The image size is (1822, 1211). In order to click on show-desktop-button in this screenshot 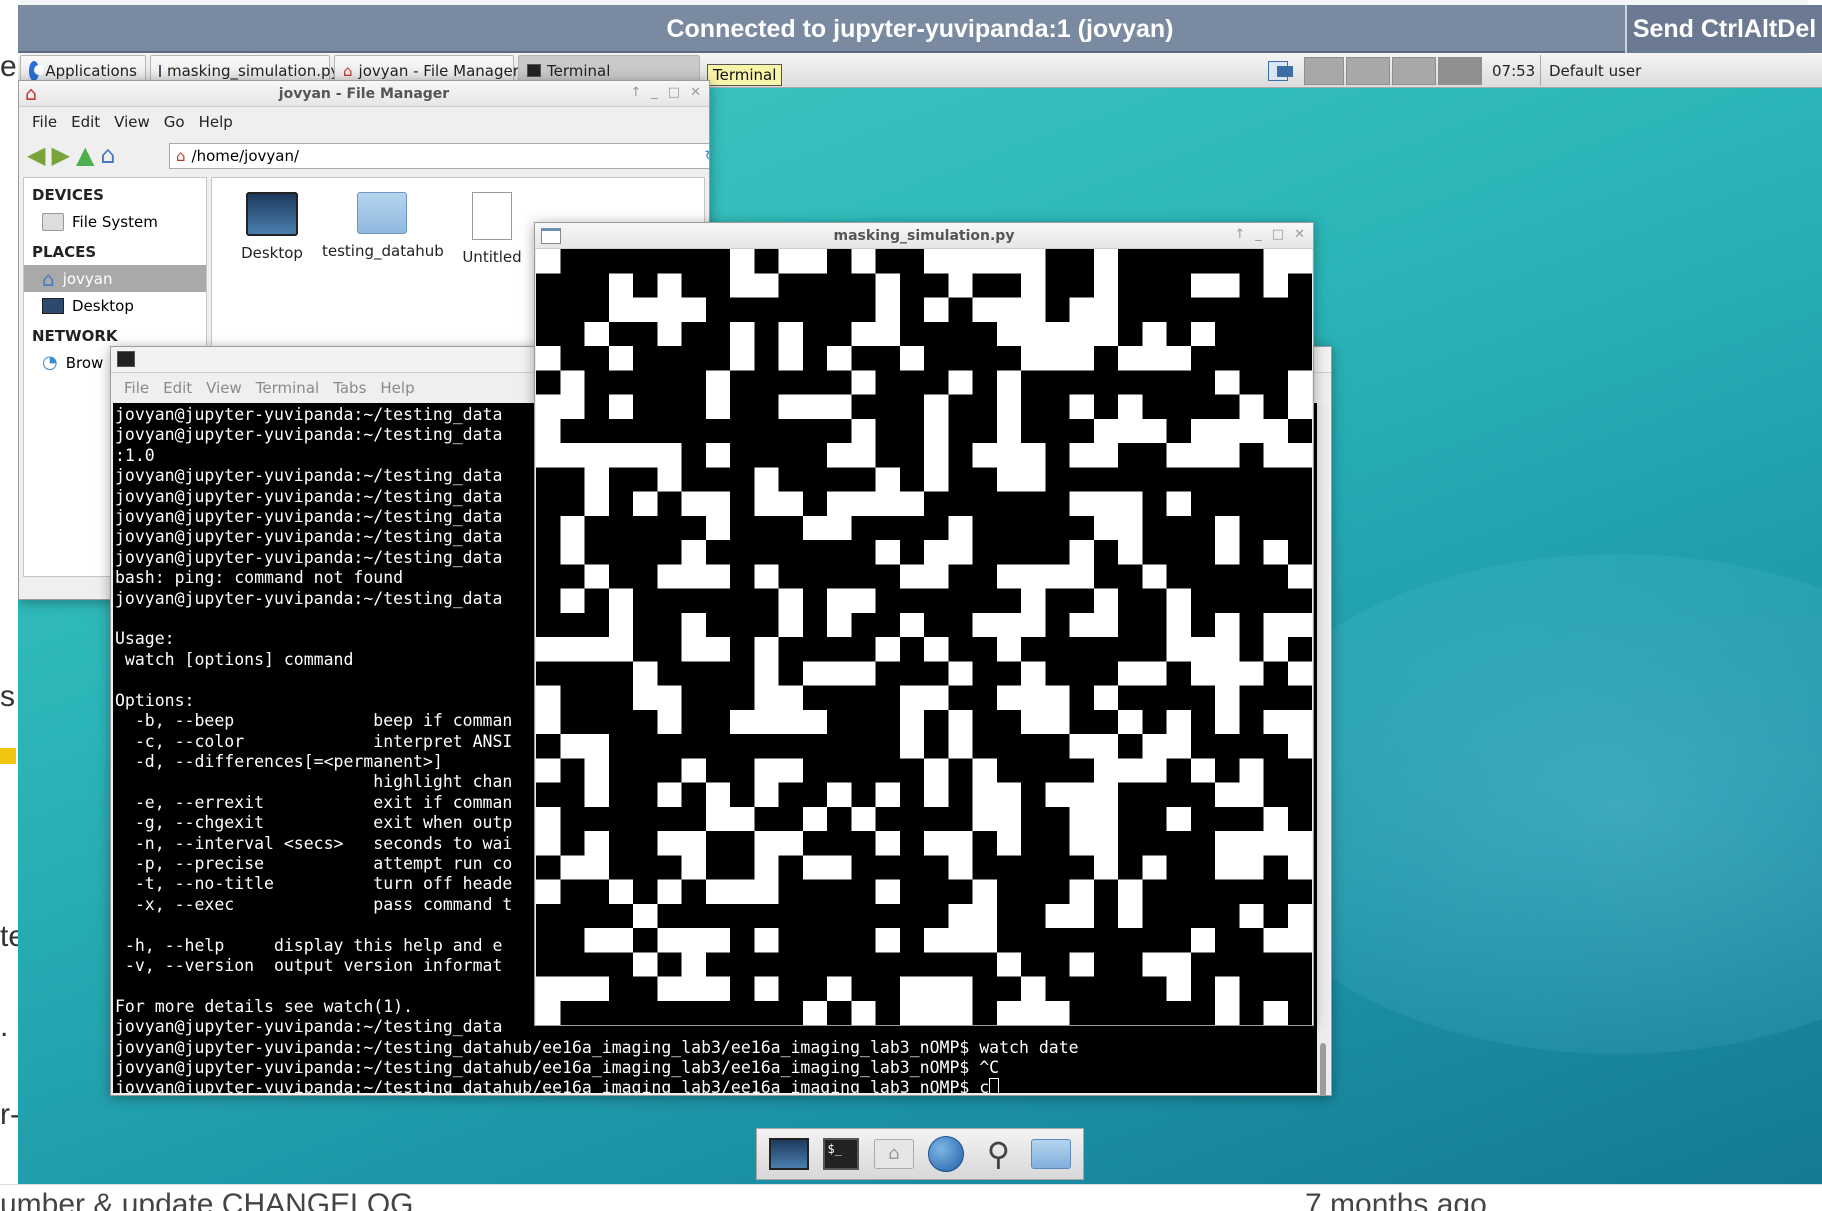, I will do `click(1278, 70)`.